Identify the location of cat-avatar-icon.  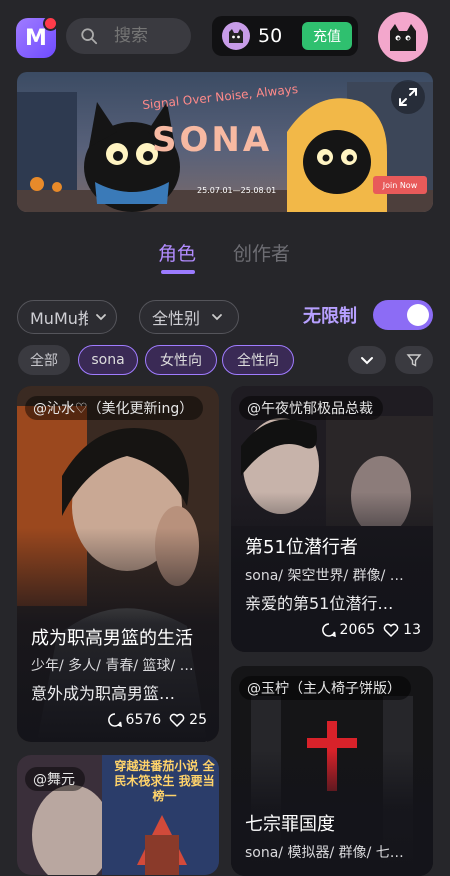
(403, 37).